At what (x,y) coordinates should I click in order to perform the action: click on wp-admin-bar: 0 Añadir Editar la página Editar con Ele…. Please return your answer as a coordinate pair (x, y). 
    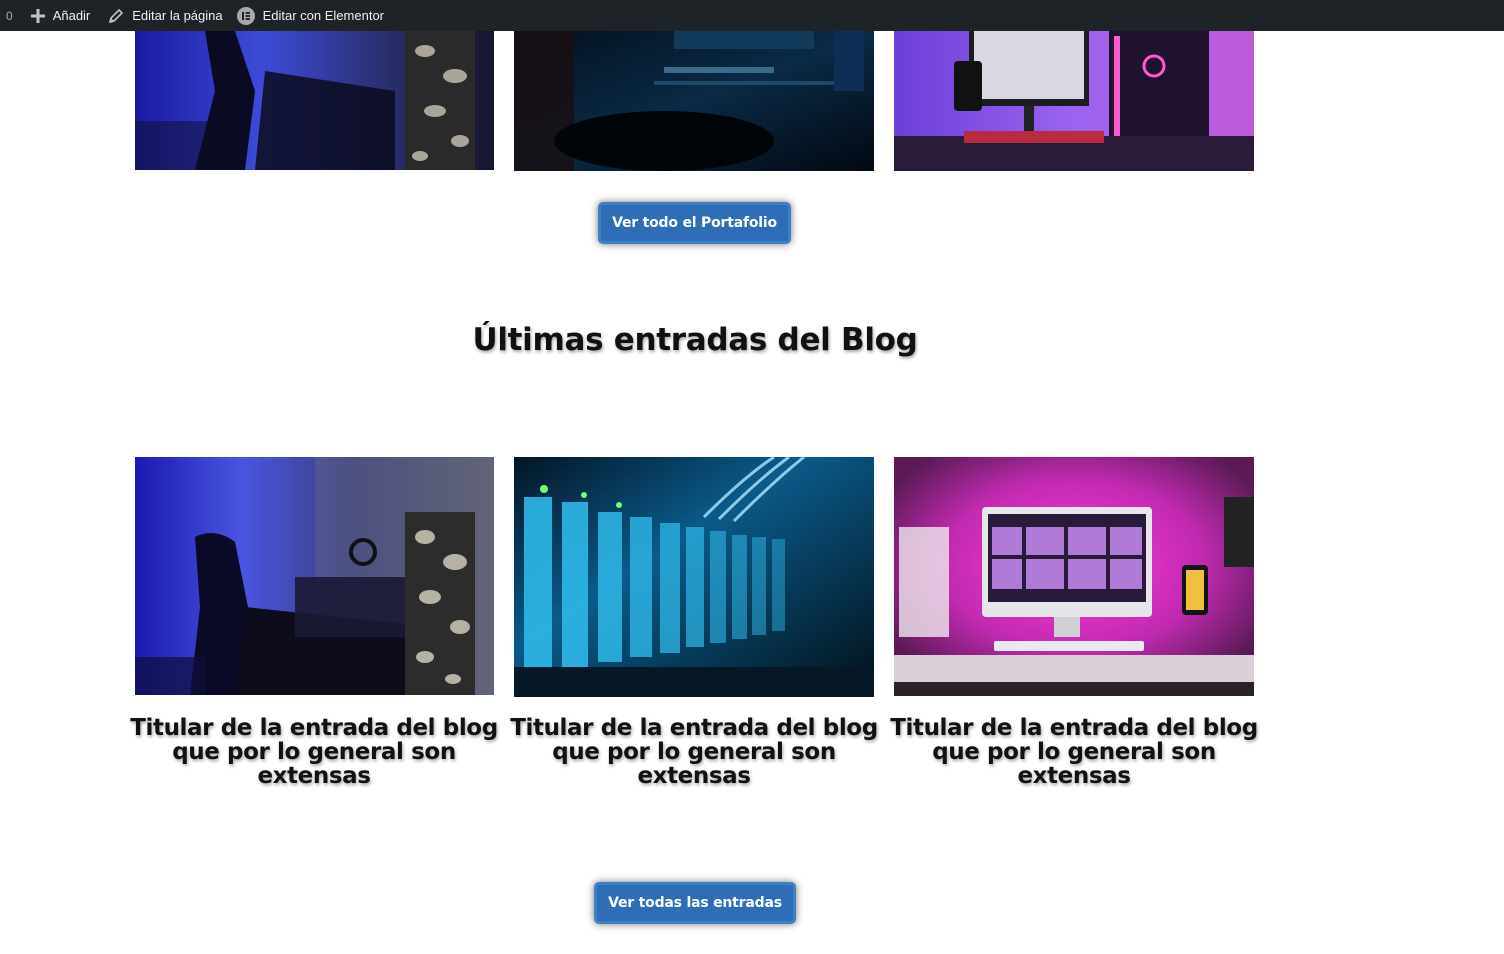
    Looking at the image, I should click on (752, 15).